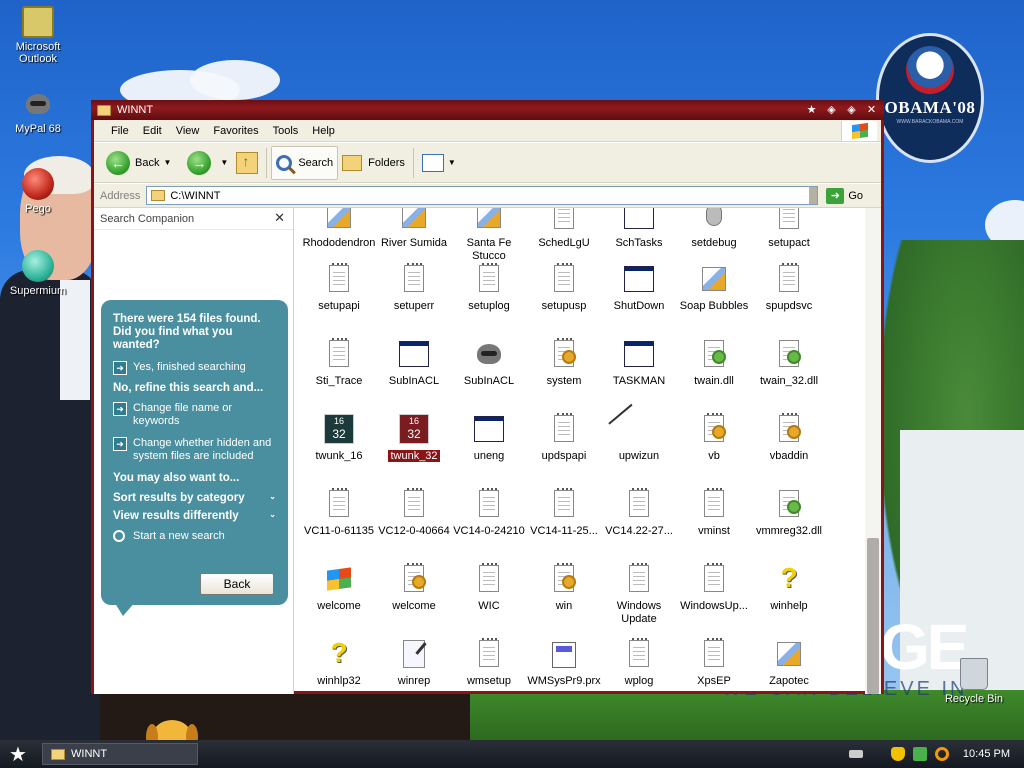 This screenshot has height=768, width=1024. What do you see at coordinates (38, 184) in the screenshot?
I see `pego-icon` at bounding box center [38, 184].